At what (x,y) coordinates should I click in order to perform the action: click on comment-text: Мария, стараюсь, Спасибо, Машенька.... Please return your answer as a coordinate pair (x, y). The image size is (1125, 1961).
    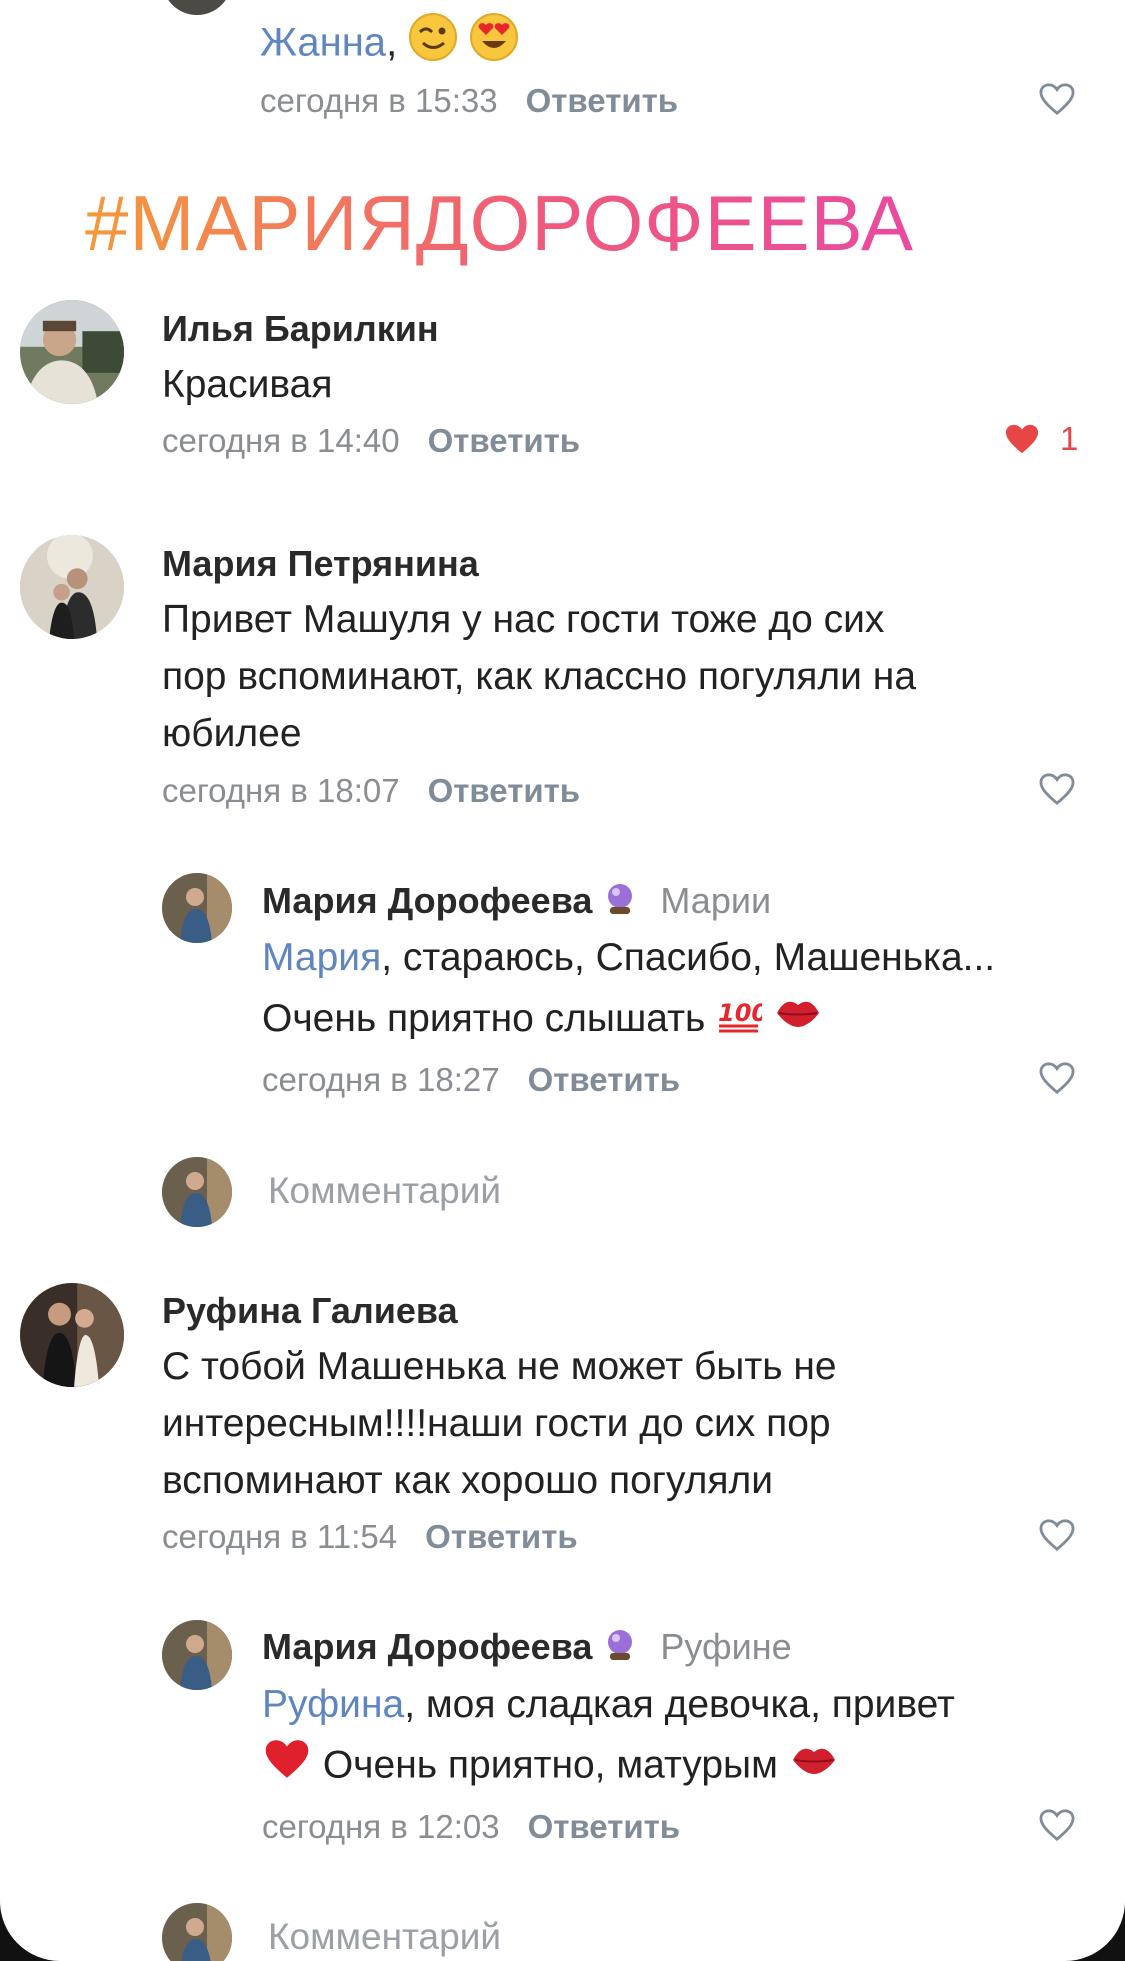
    Looking at the image, I should click on (629, 957).